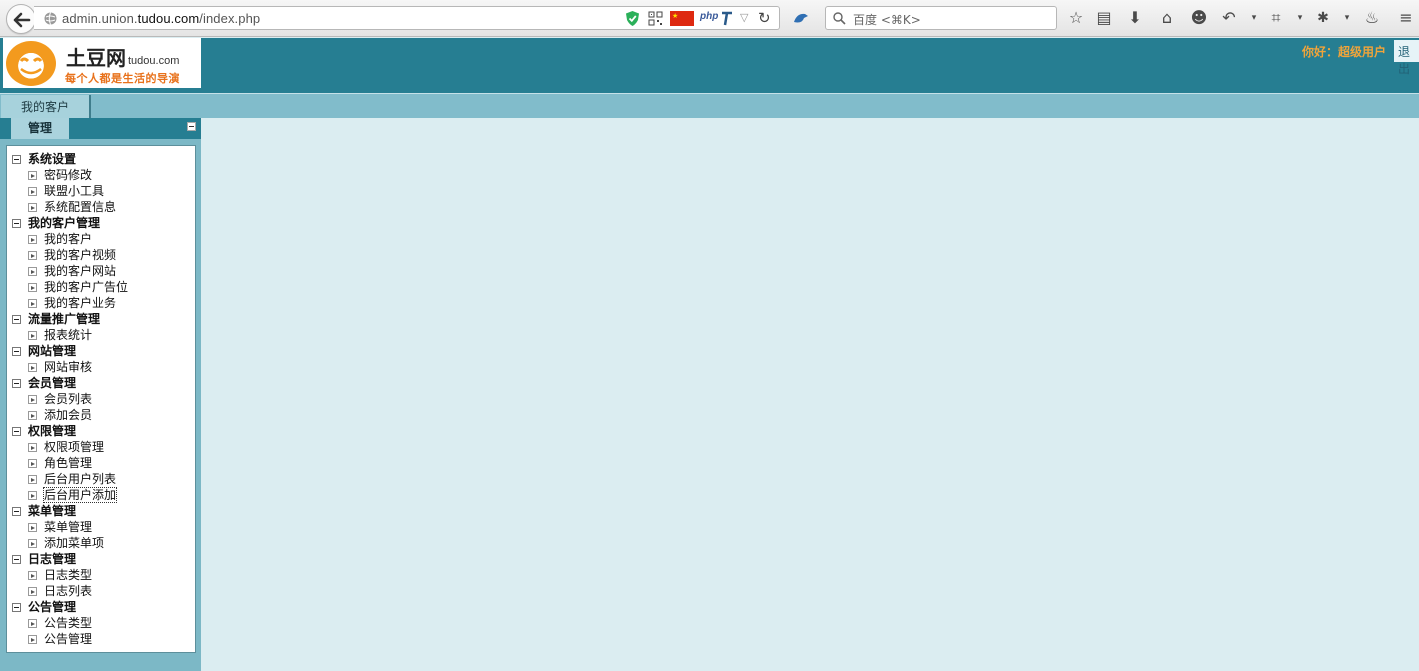  What do you see at coordinates (682, 18) in the screenshot?
I see `china-flag-icon: ★` at bounding box center [682, 18].